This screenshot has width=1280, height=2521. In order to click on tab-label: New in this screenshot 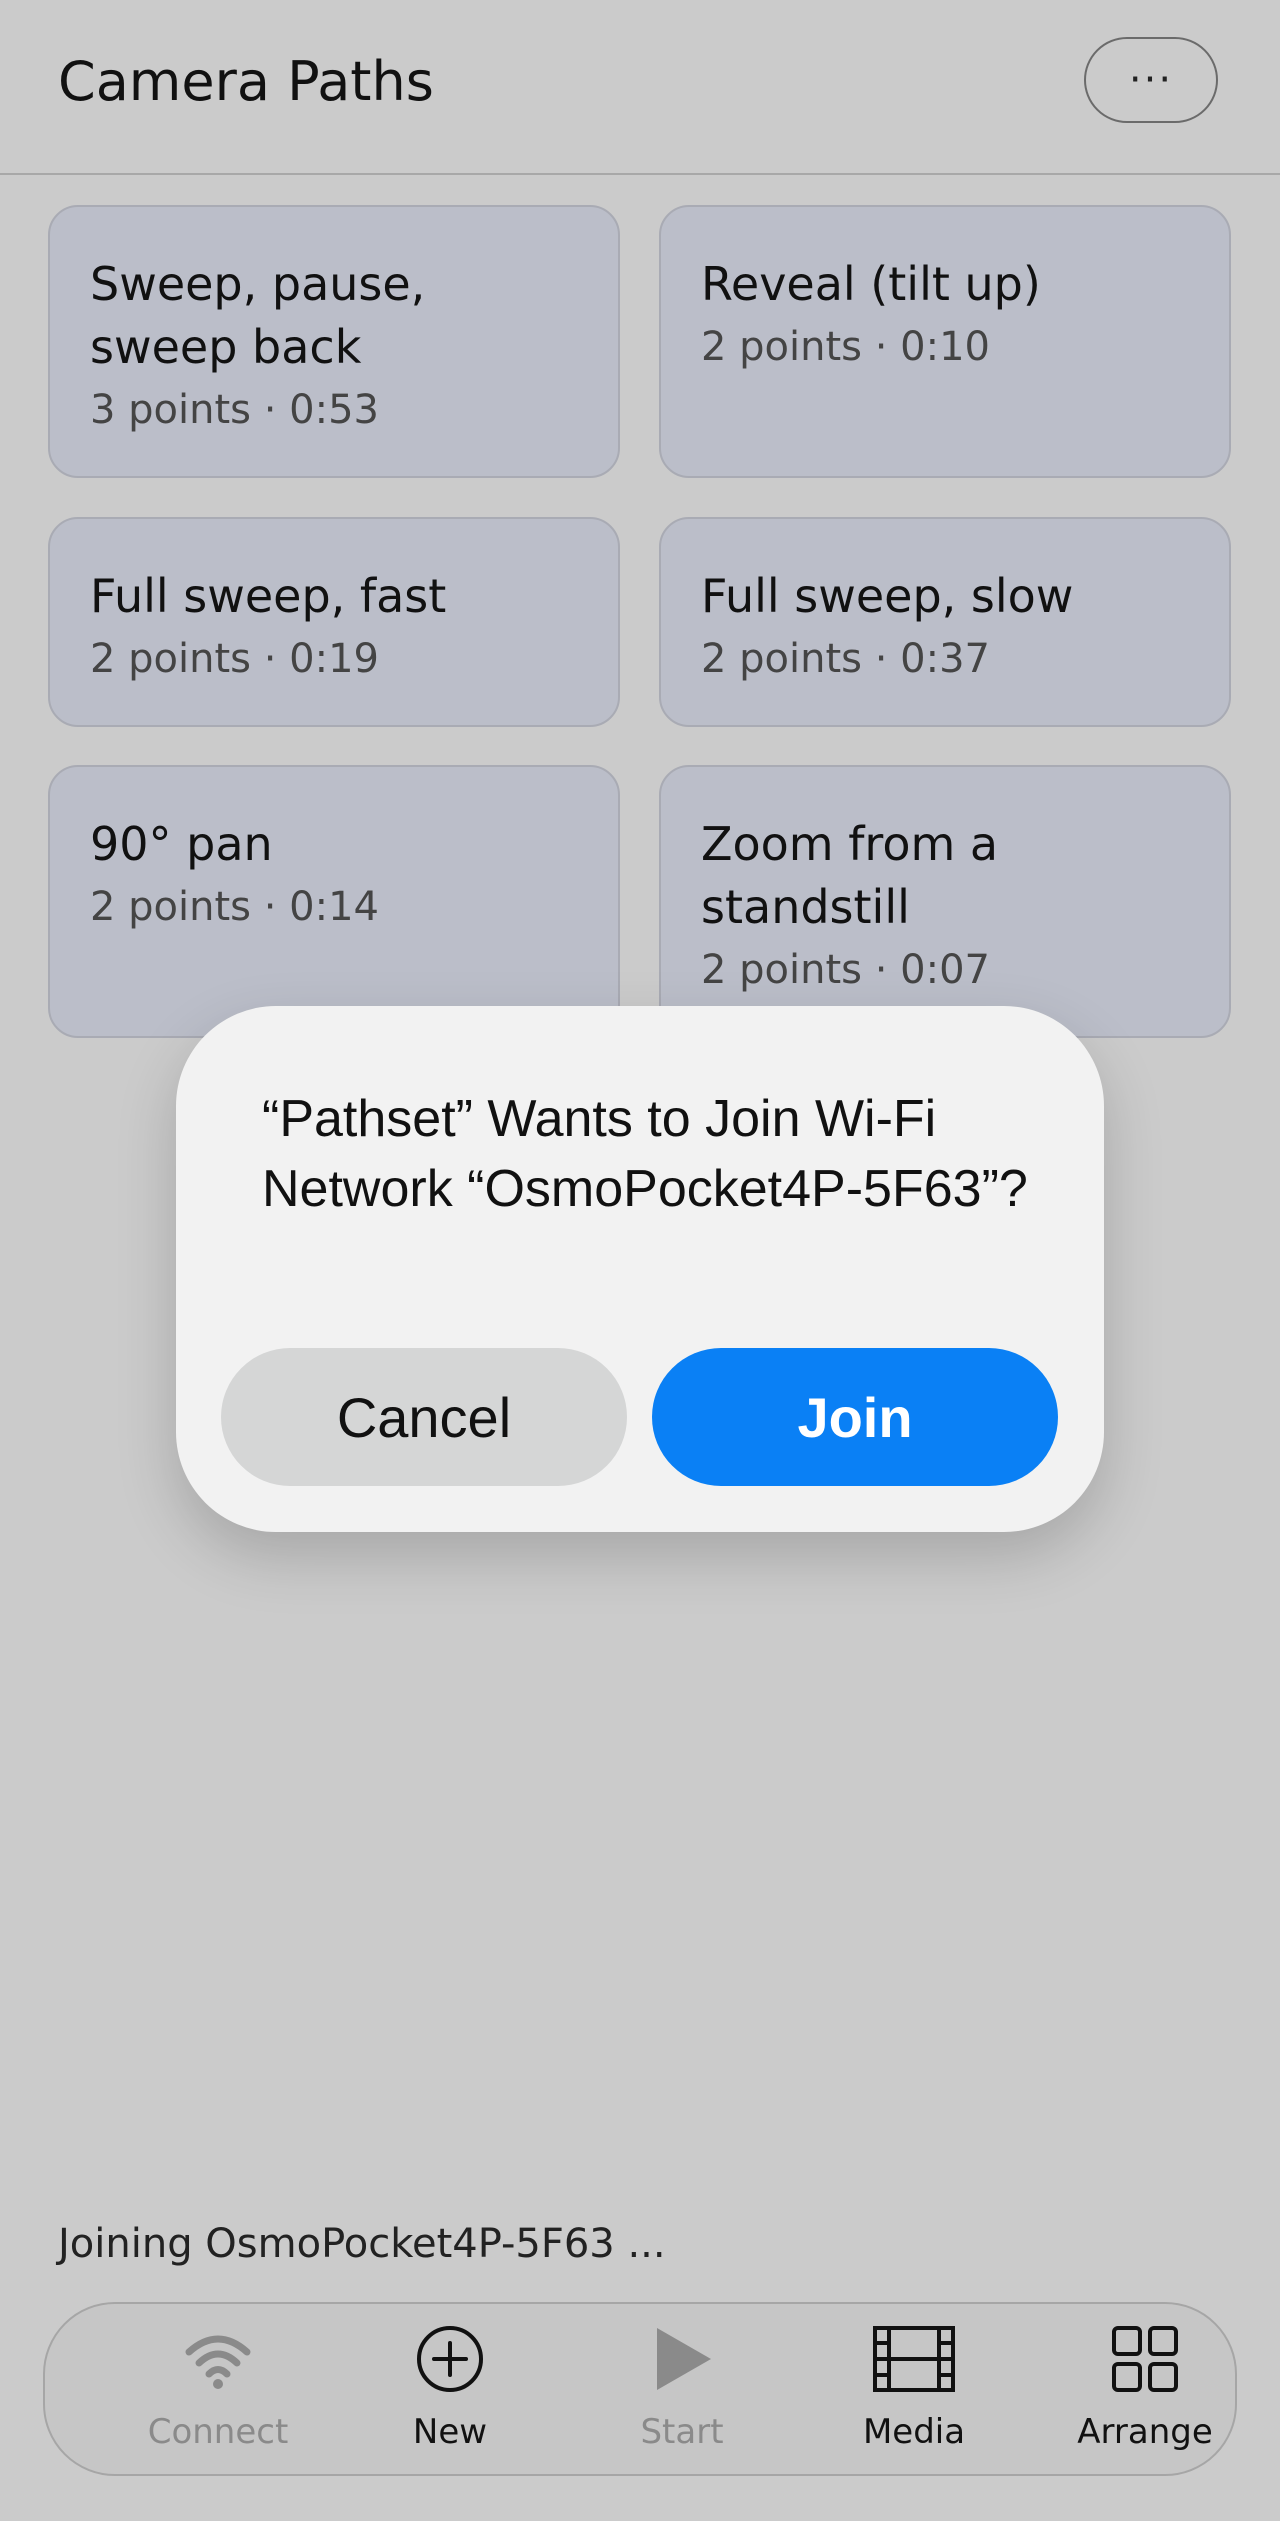, I will do `click(450, 2432)`.